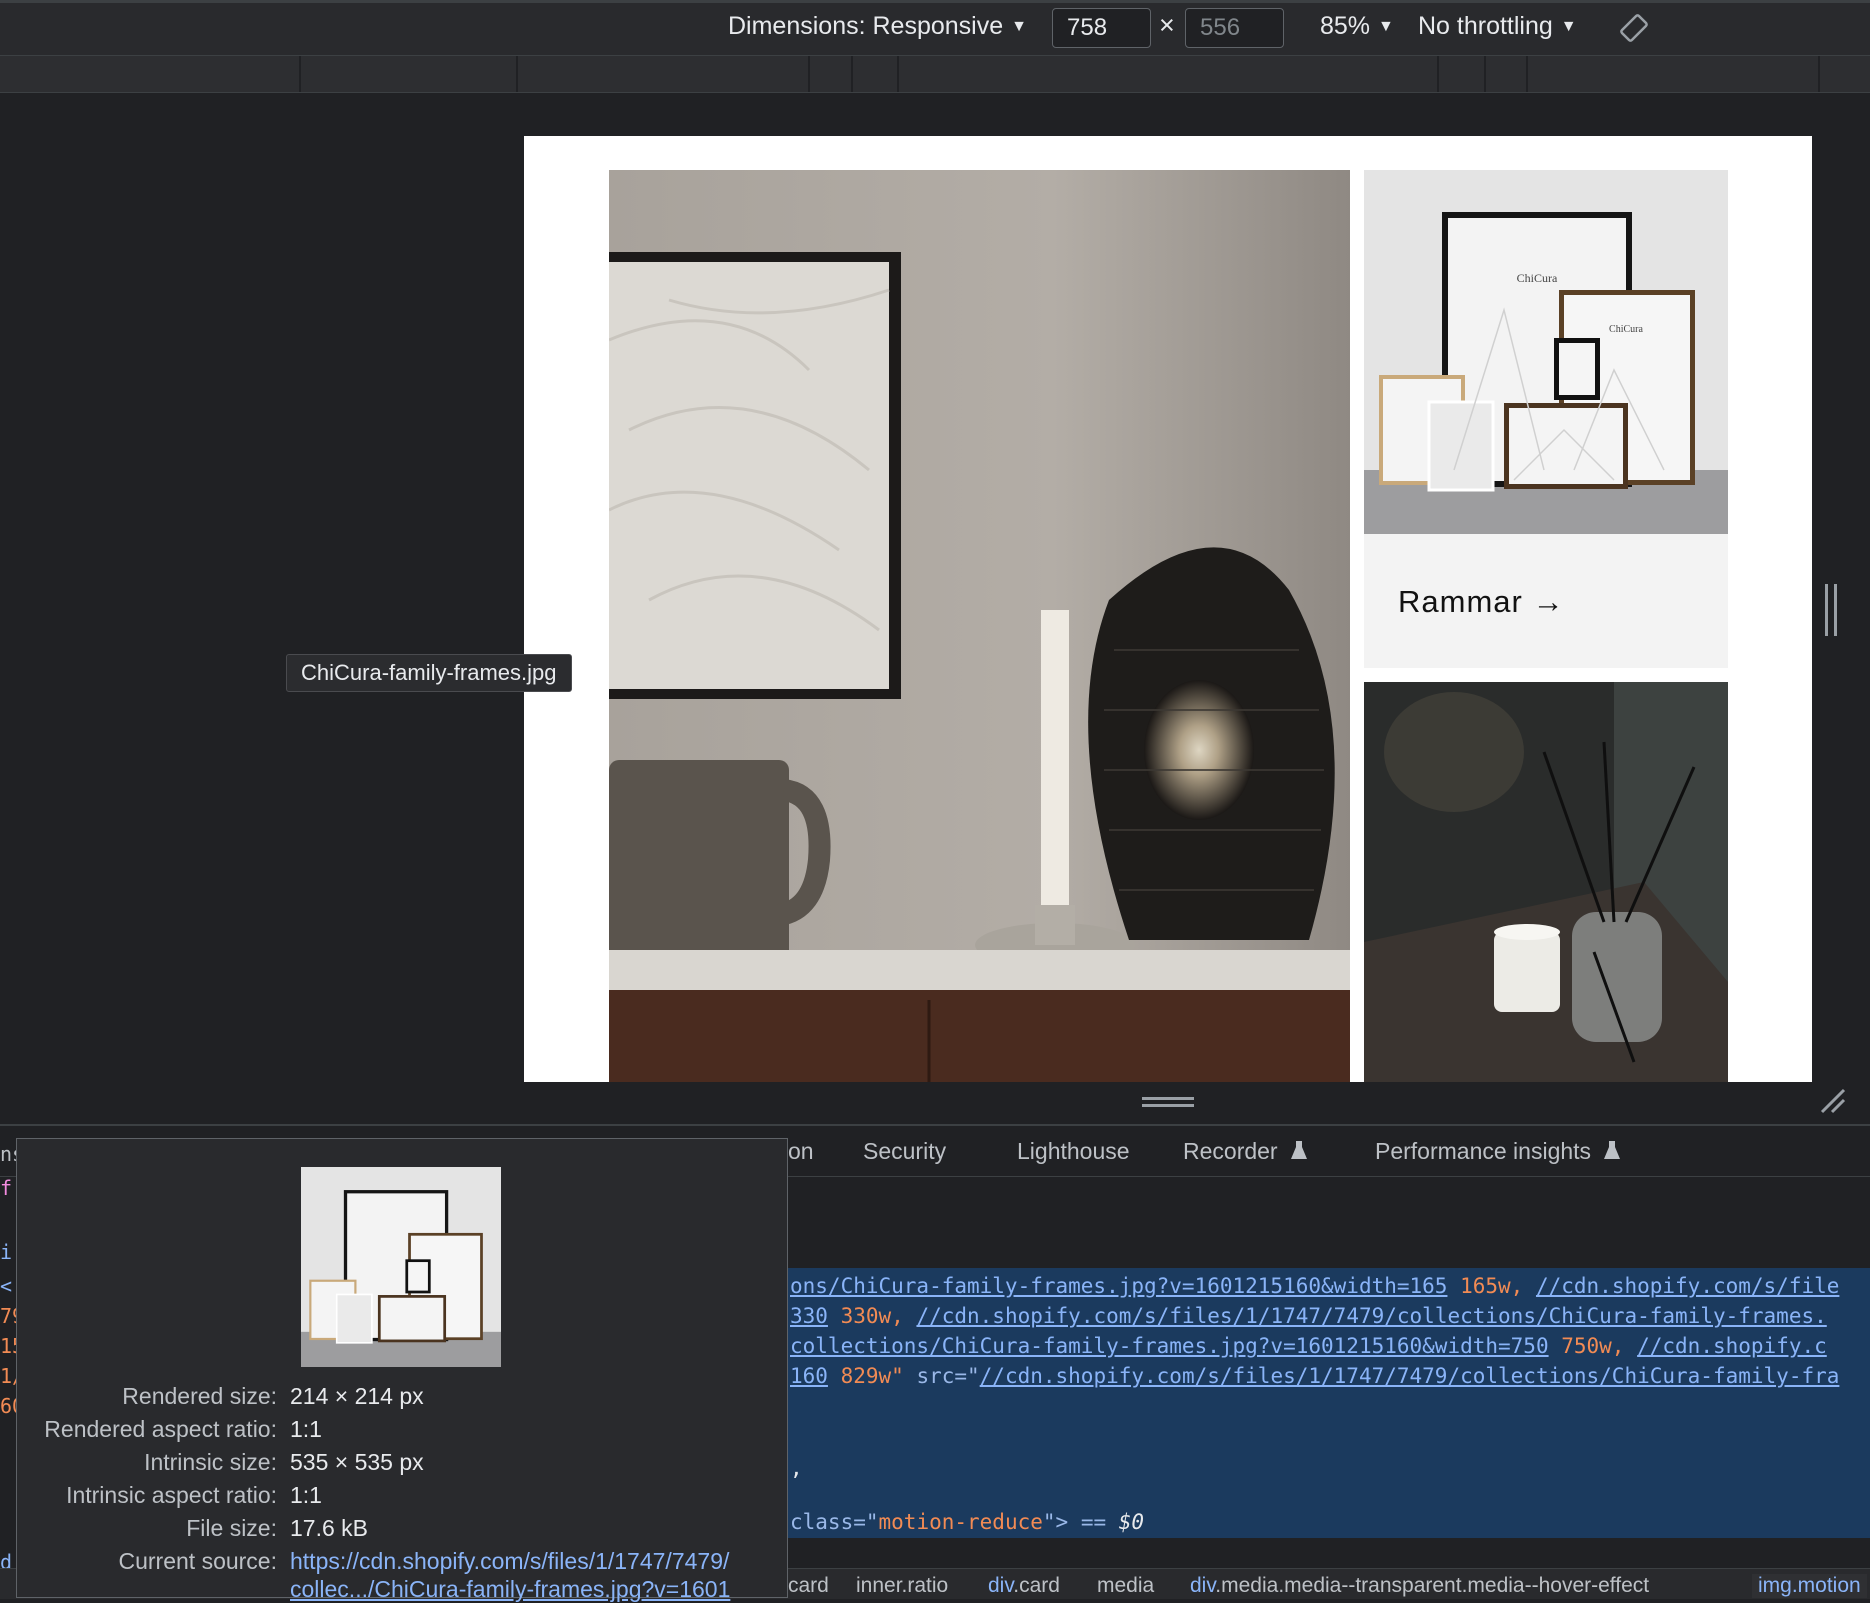 The width and height of the screenshot is (1870, 1603). I want to click on crumb-img-motion: img.motion, so click(1809, 1586).